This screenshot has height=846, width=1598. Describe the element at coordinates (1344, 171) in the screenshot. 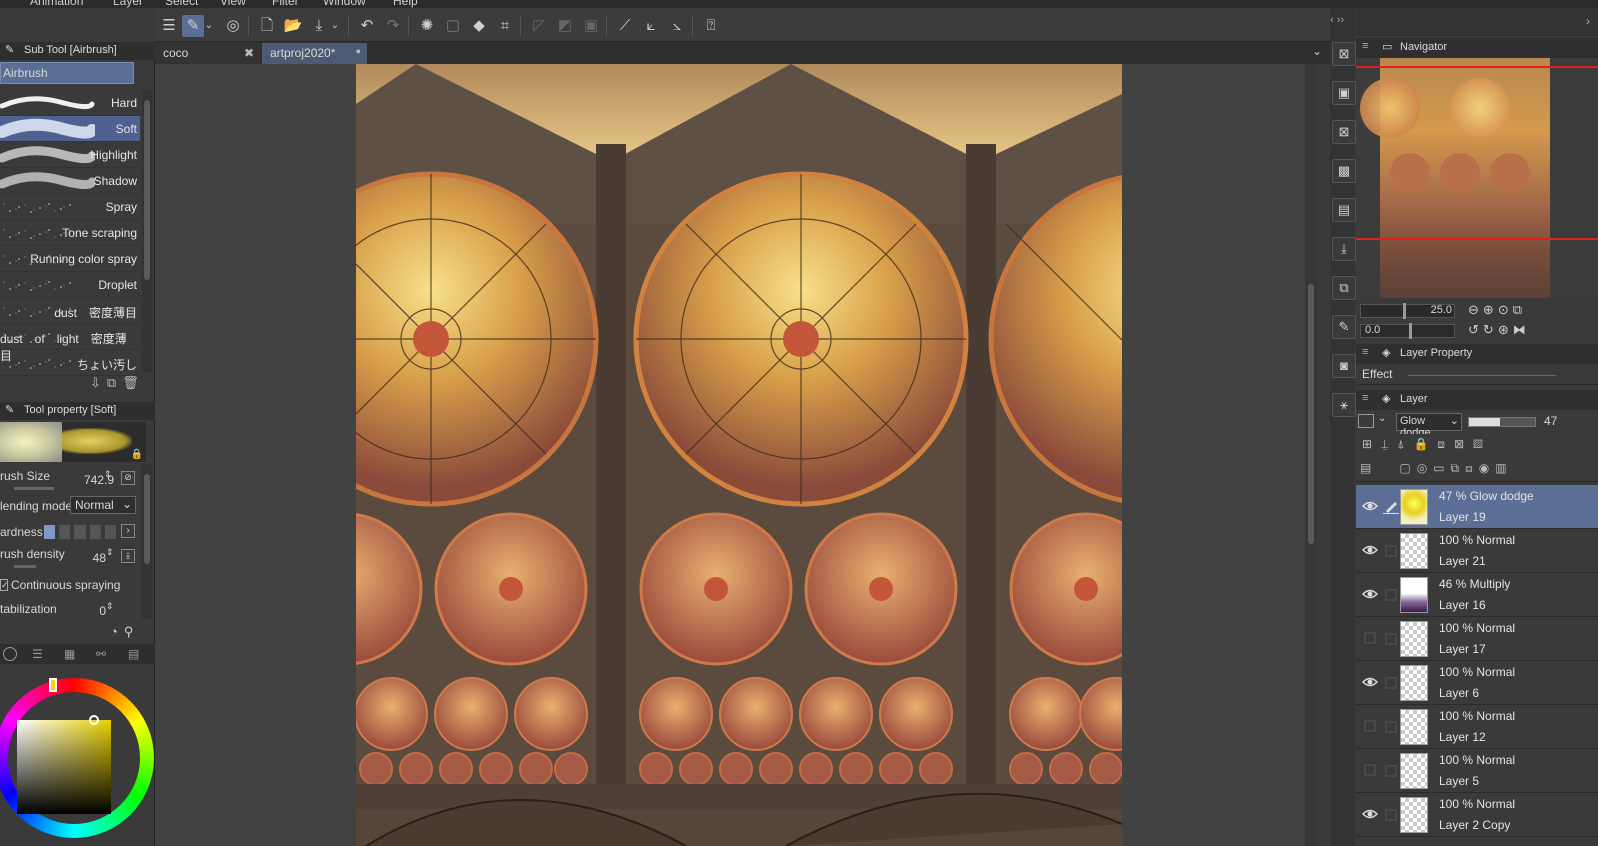

I see `texture-icon: ▩` at that location.